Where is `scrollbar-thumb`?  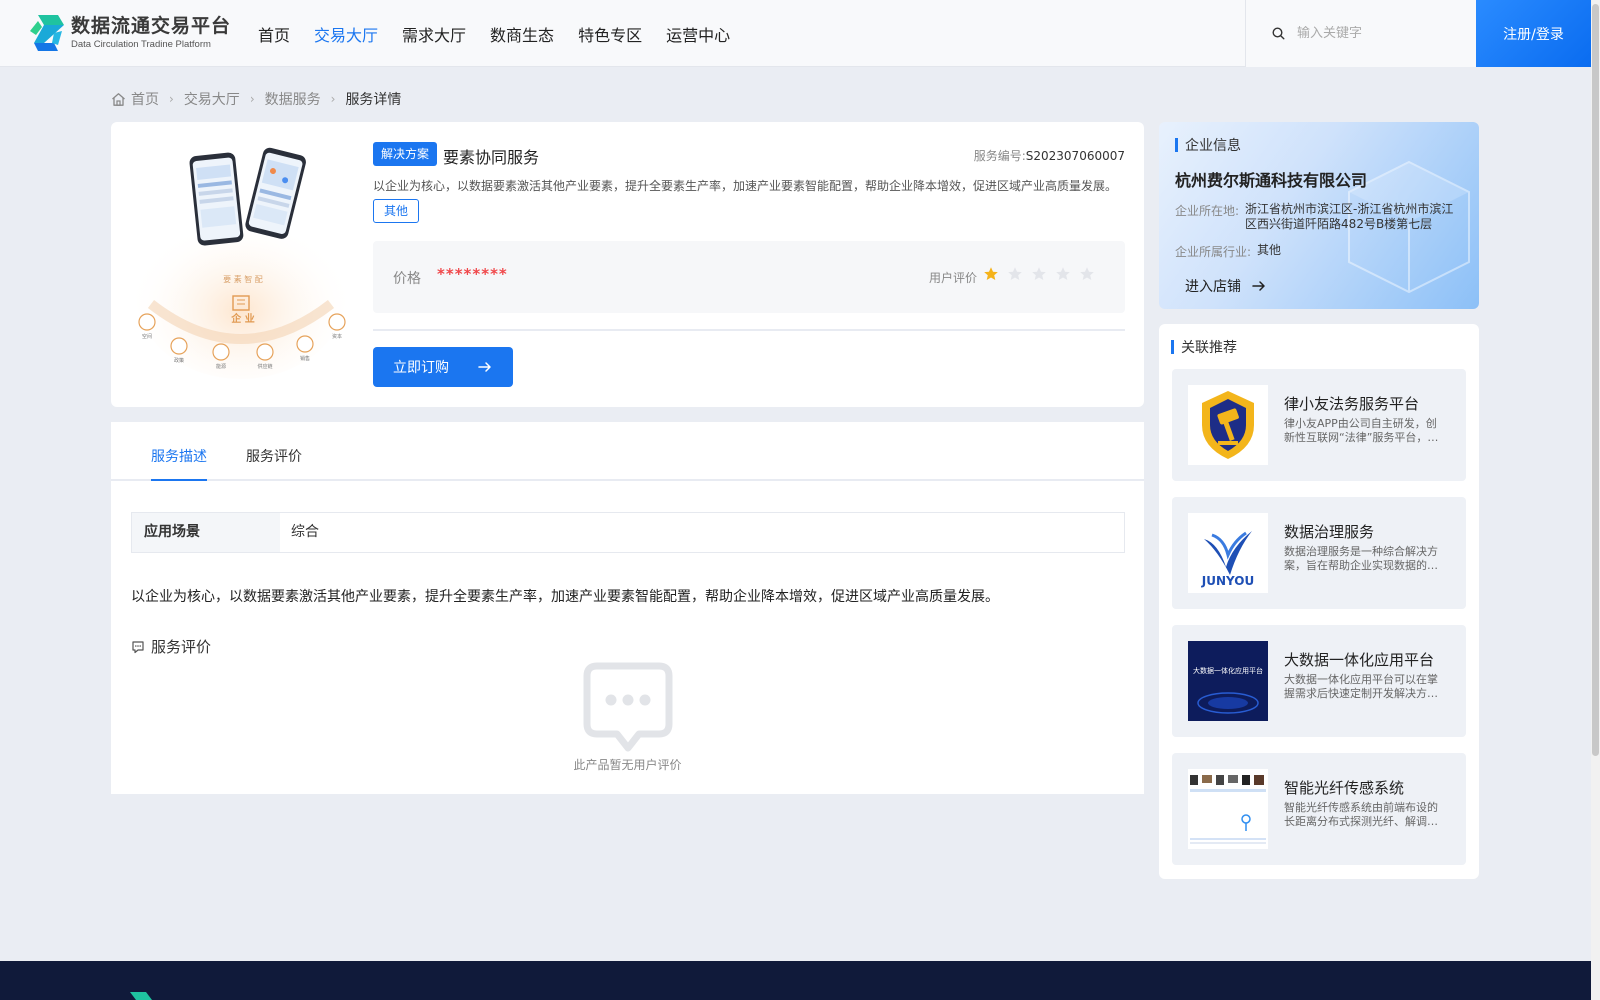
scrollbar-thumb is located at coordinates (1595, 380).